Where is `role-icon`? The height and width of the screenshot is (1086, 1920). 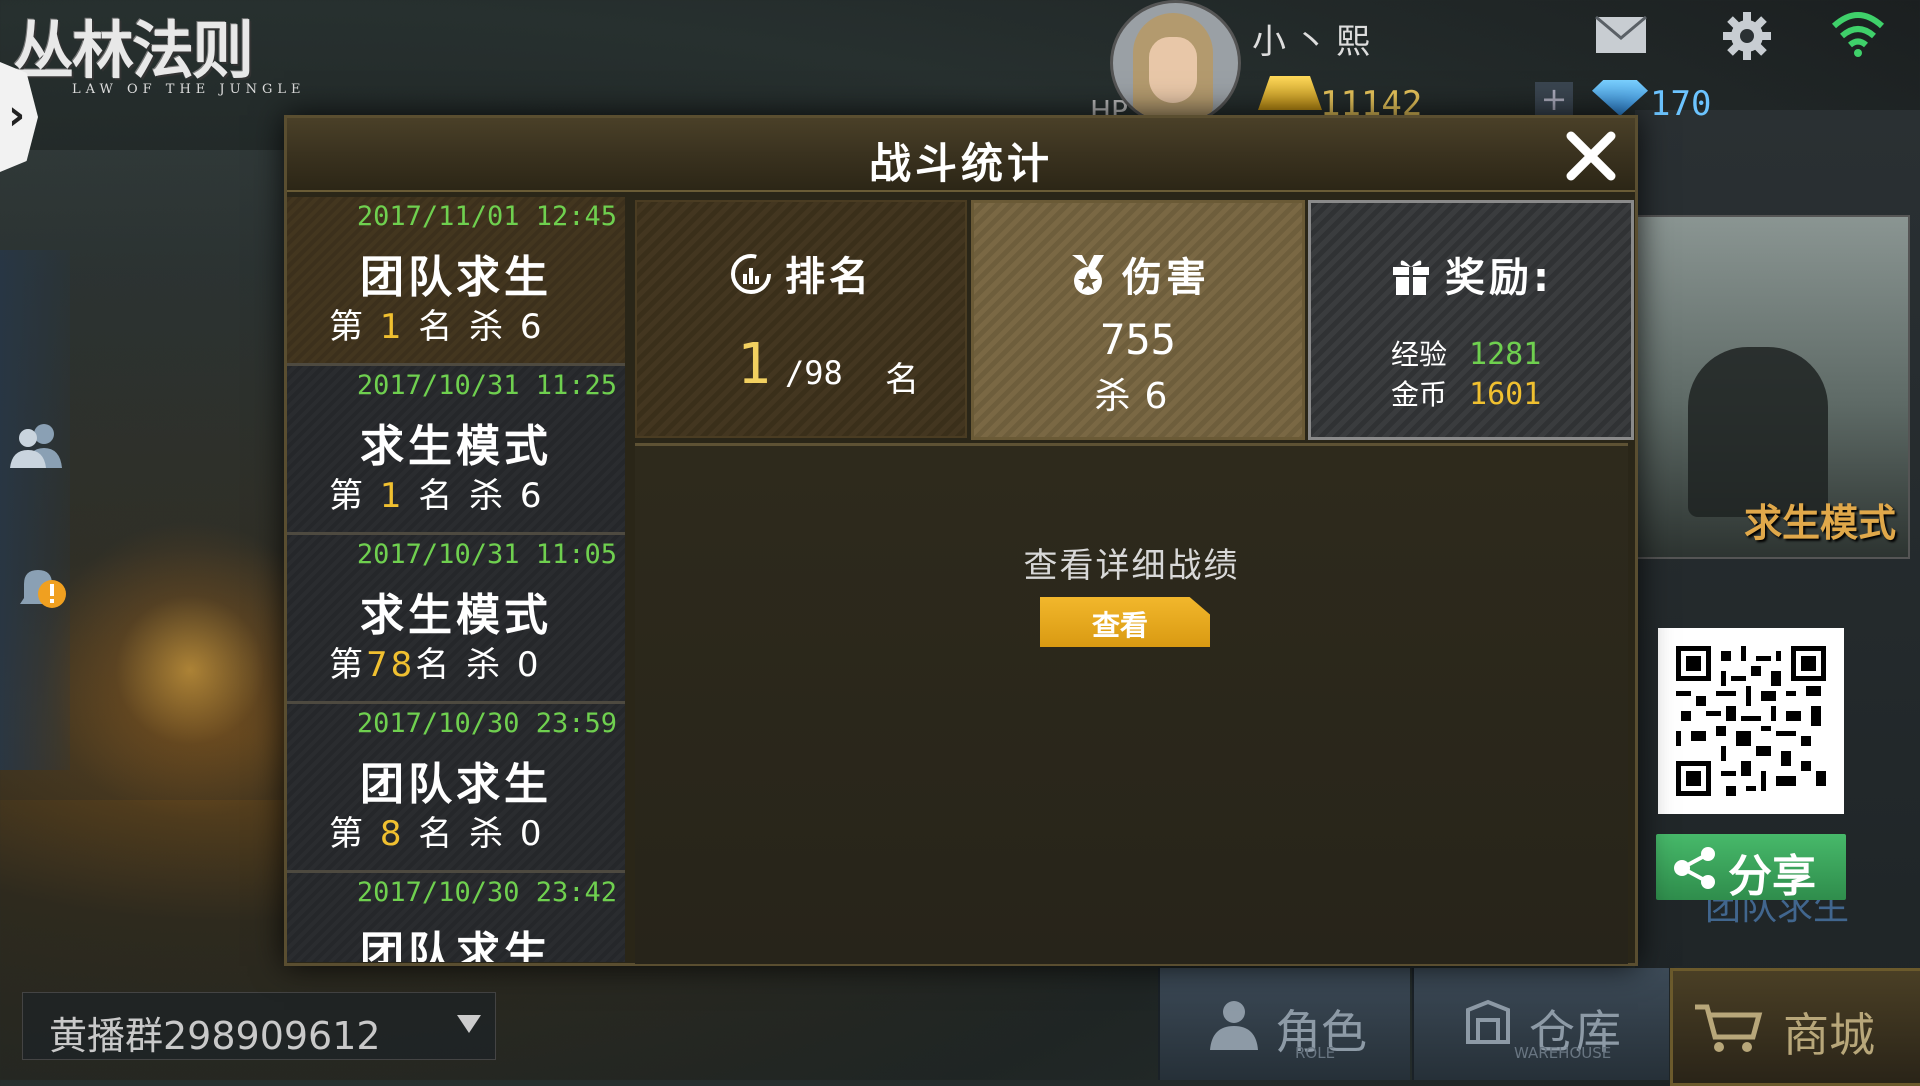
role-icon is located at coordinates (1234, 1025).